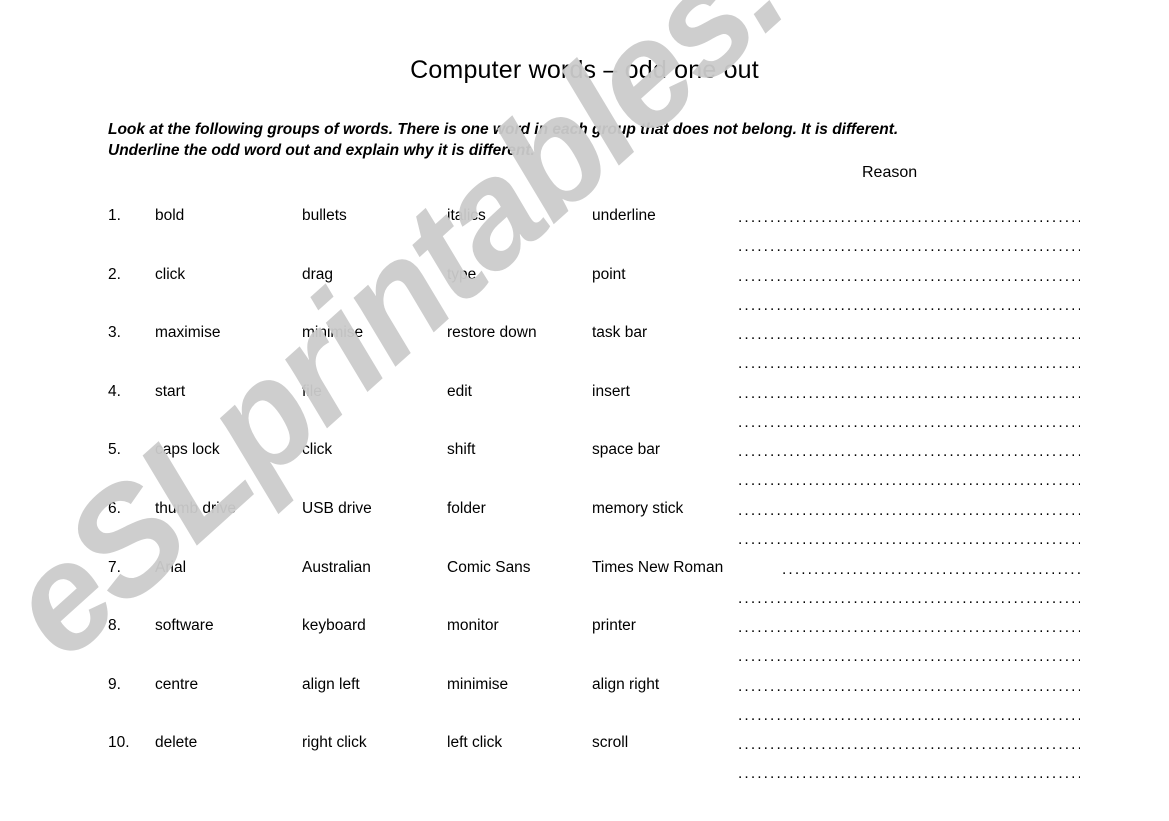 Image resolution: width=1169 pixels, height=821 pixels. Describe the element at coordinates (170, 275) in the screenshot. I see `word-option-1: click` at that location.